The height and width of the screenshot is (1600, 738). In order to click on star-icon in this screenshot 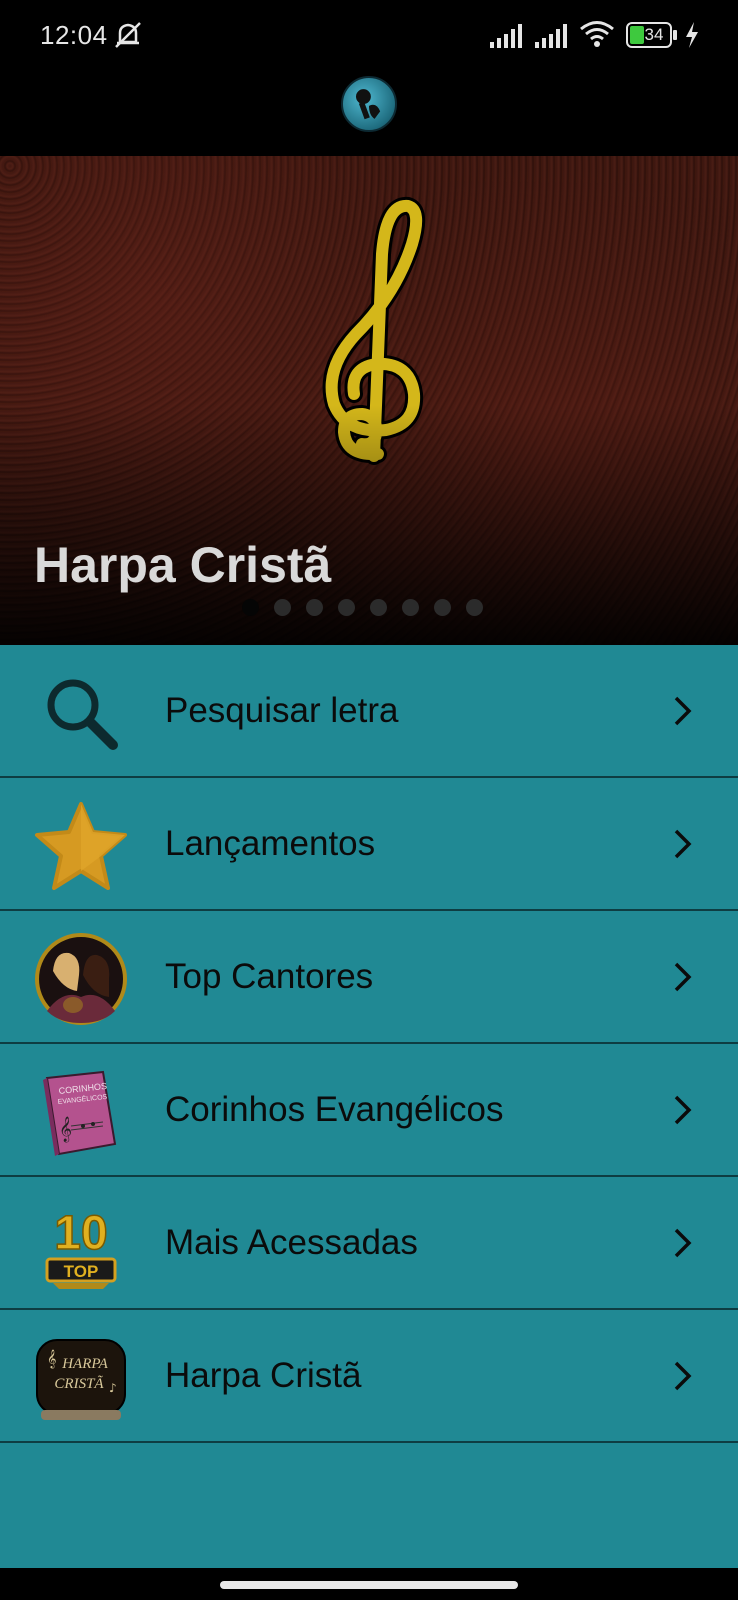, I will do `click(81, 846)`.